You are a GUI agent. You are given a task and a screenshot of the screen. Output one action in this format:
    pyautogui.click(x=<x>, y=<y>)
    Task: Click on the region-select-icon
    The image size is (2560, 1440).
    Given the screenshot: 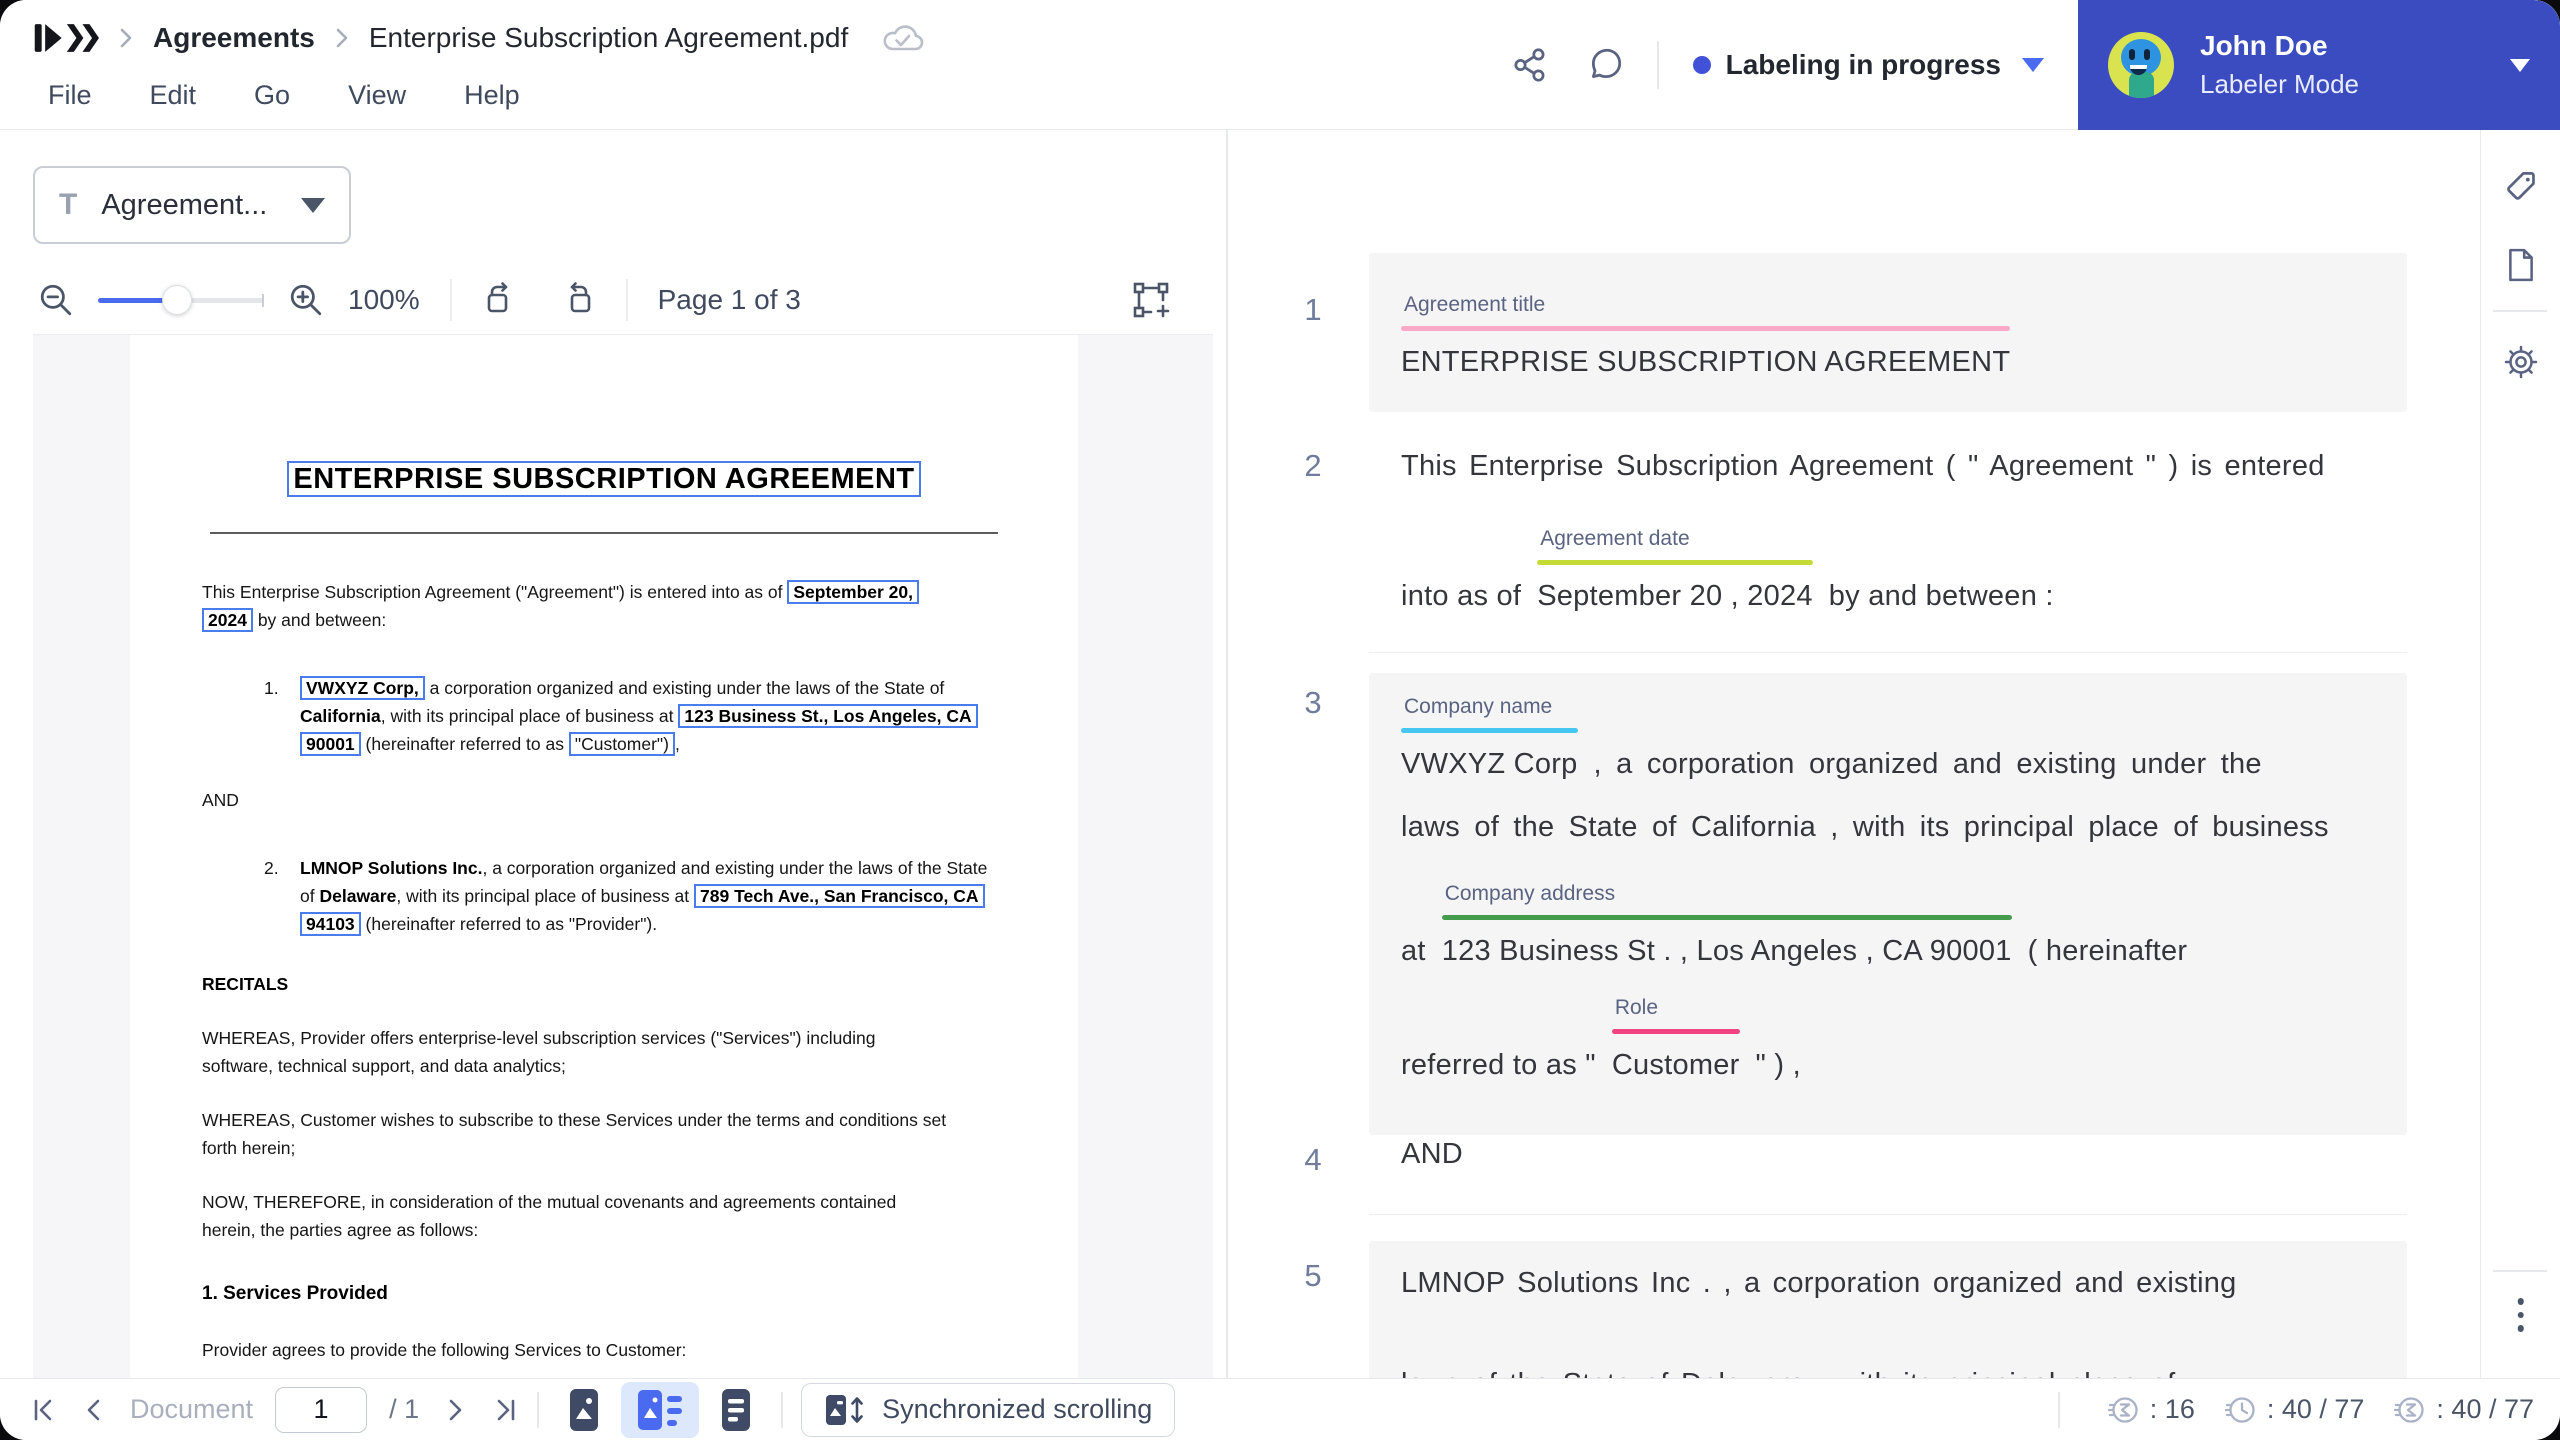 What is the action you would take?
    pyautogui.click(x=1151, y=300)
    